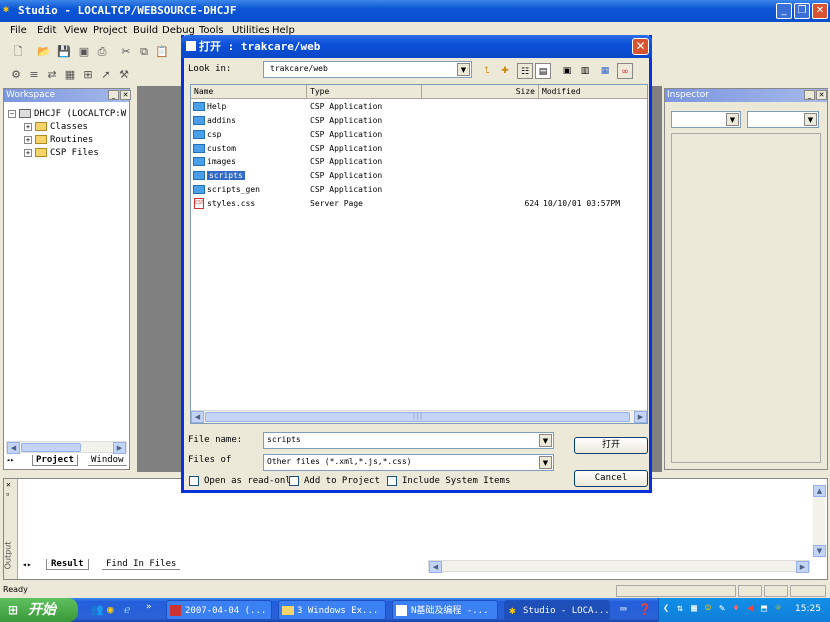  What do you see at coordinates (809, 95) in the screenshot?
I see `inspector-pin-button: _` at bounding box center [809, 95].